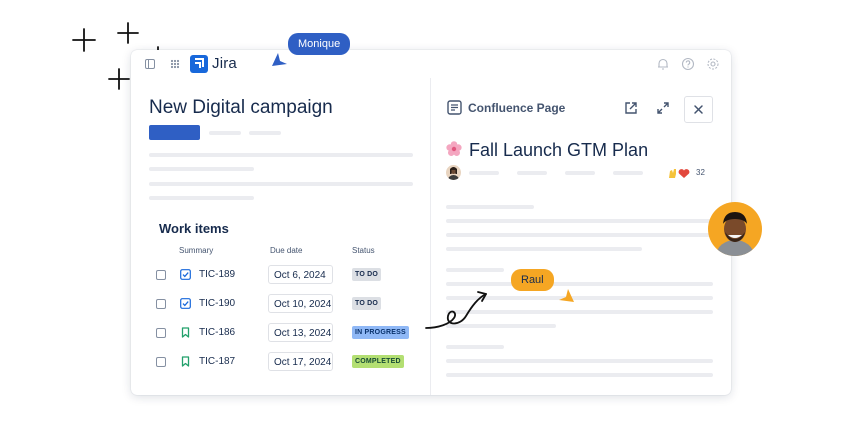 Image resolution: width=864 pixels, height=427 pixels. What do you see at coordinates (380, 332) in the screenshot?
I see `status-badge: IN PROGRESS` at bounding box center [380, 332].